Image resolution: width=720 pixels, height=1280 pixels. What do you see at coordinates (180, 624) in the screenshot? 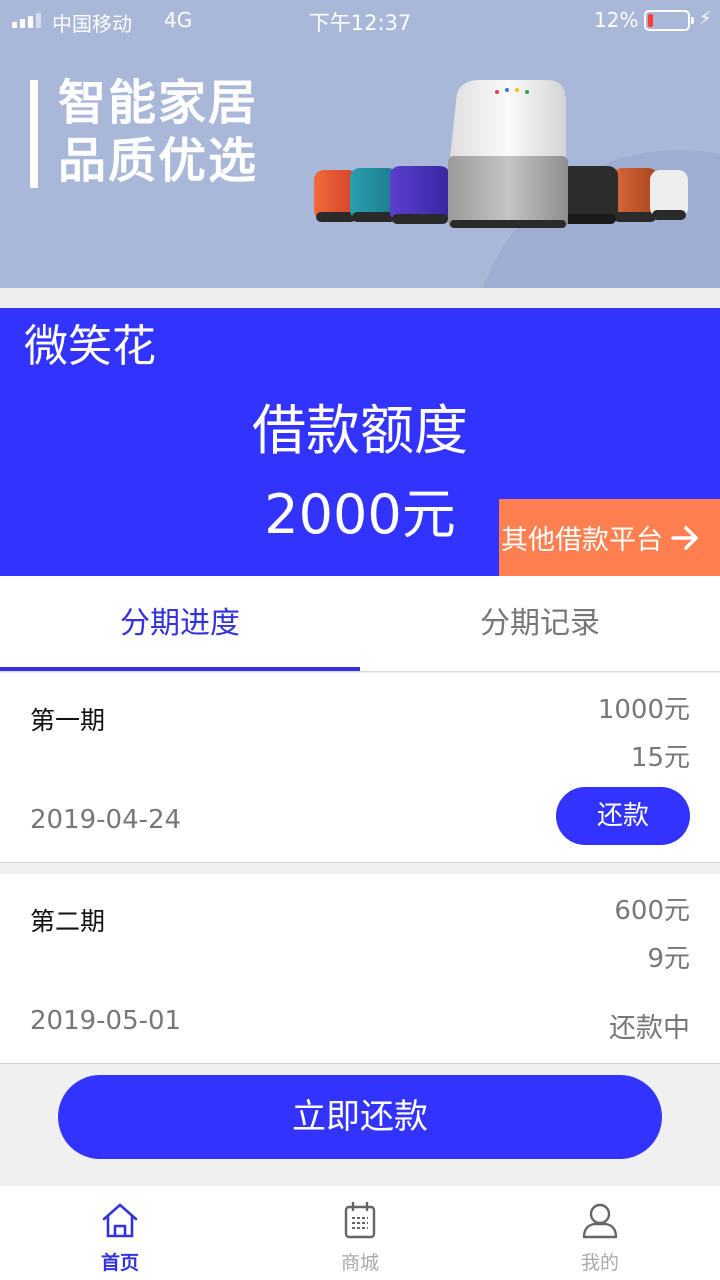
I see `tab-progress: 分期进度` at bounding box center [180, 624].